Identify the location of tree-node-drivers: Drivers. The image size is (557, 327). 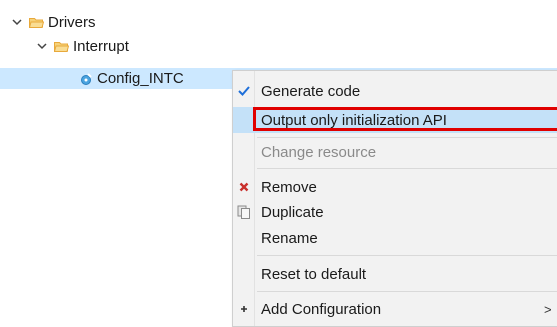
(54, 22).